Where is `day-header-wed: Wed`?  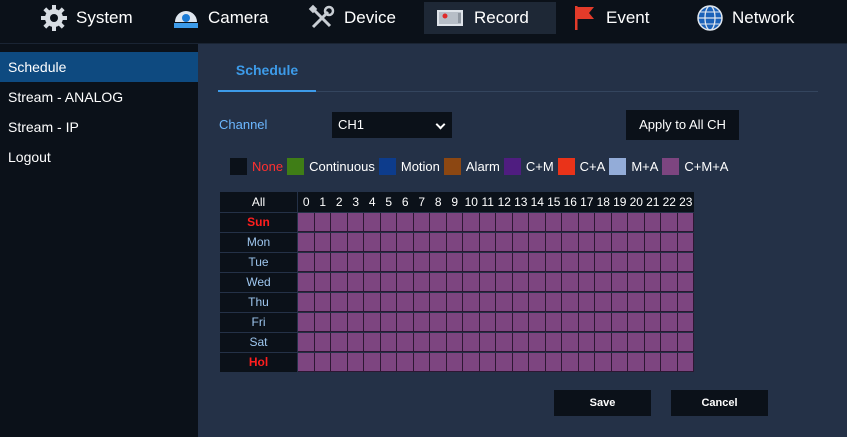 day-header-wed: Wed is located at coordinates (258, 282).